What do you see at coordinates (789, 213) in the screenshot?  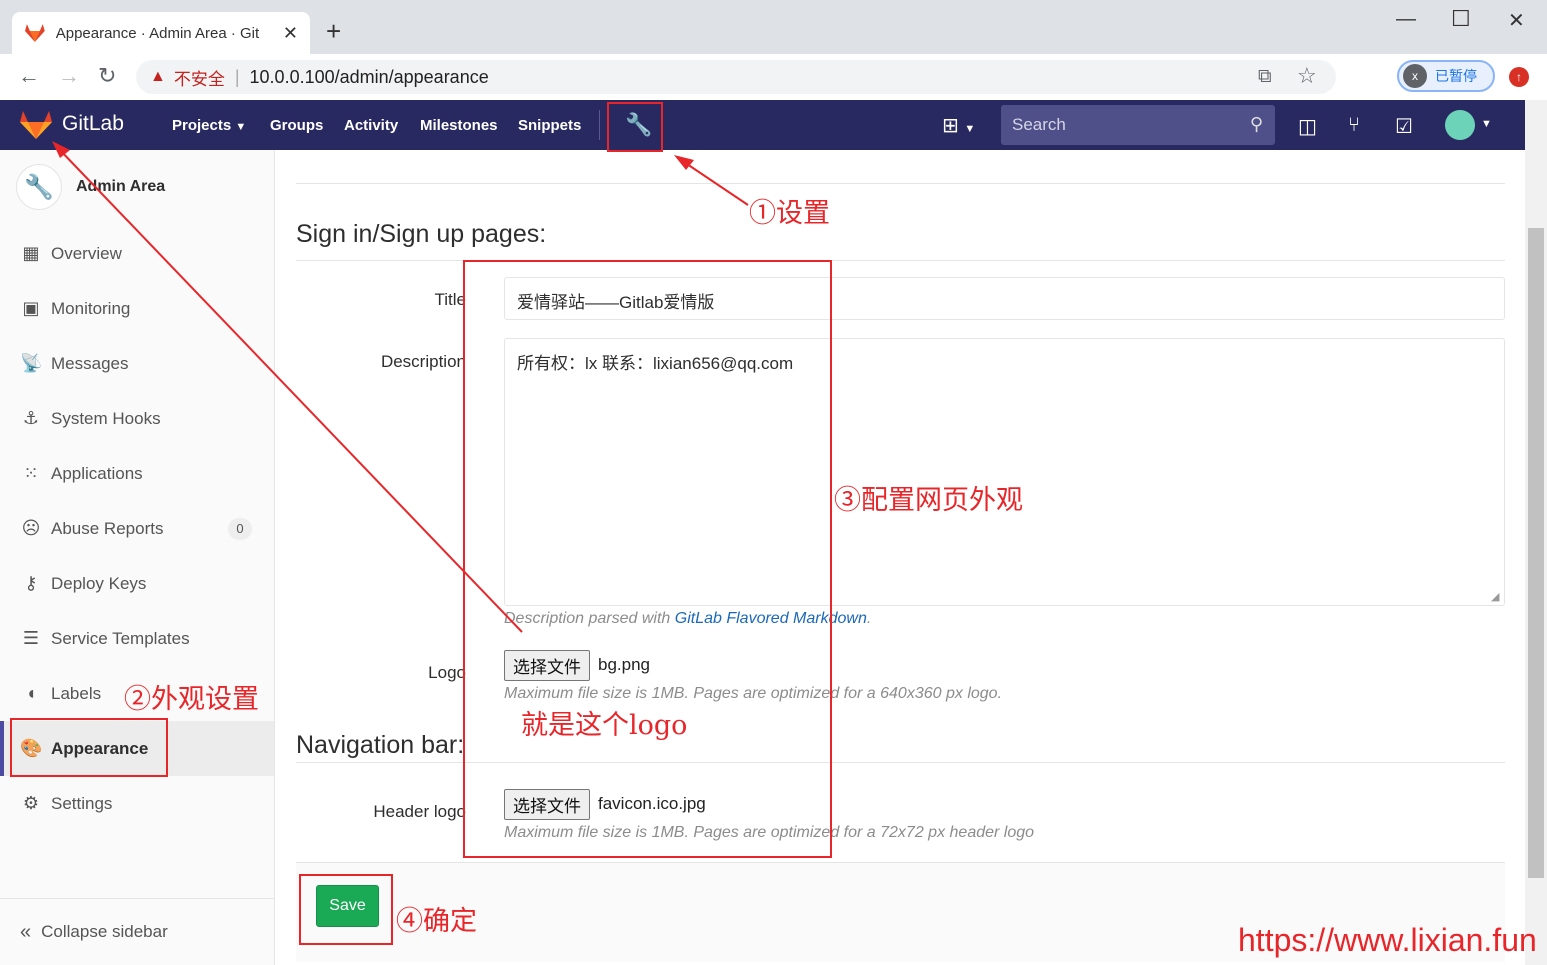 I see `annotation-step1: ①设置` at bounding box center [789, 213].